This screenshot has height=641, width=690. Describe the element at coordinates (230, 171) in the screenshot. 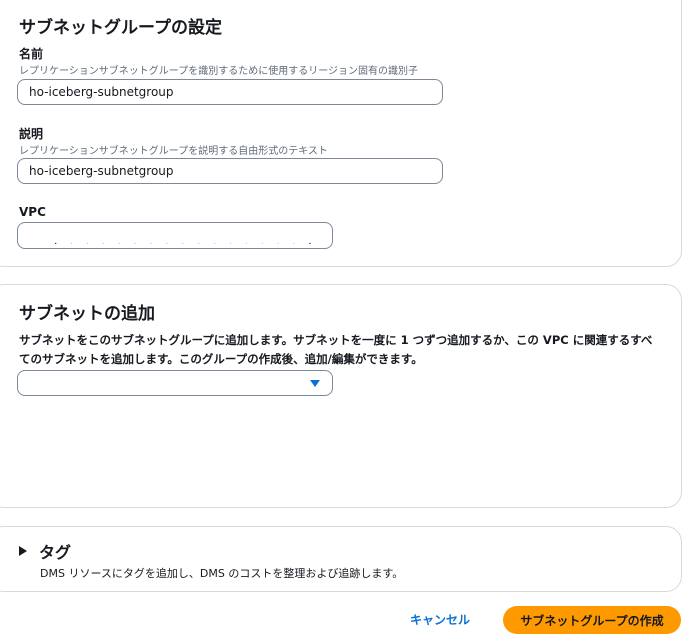

I see `description-input` at that location.